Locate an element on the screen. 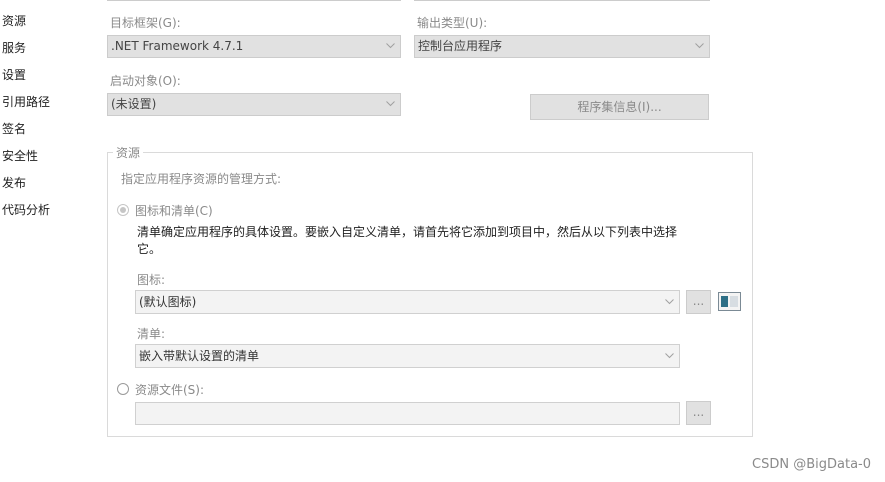  output-type-select: 控制台应用程序 is located at coordinates (562, 46).